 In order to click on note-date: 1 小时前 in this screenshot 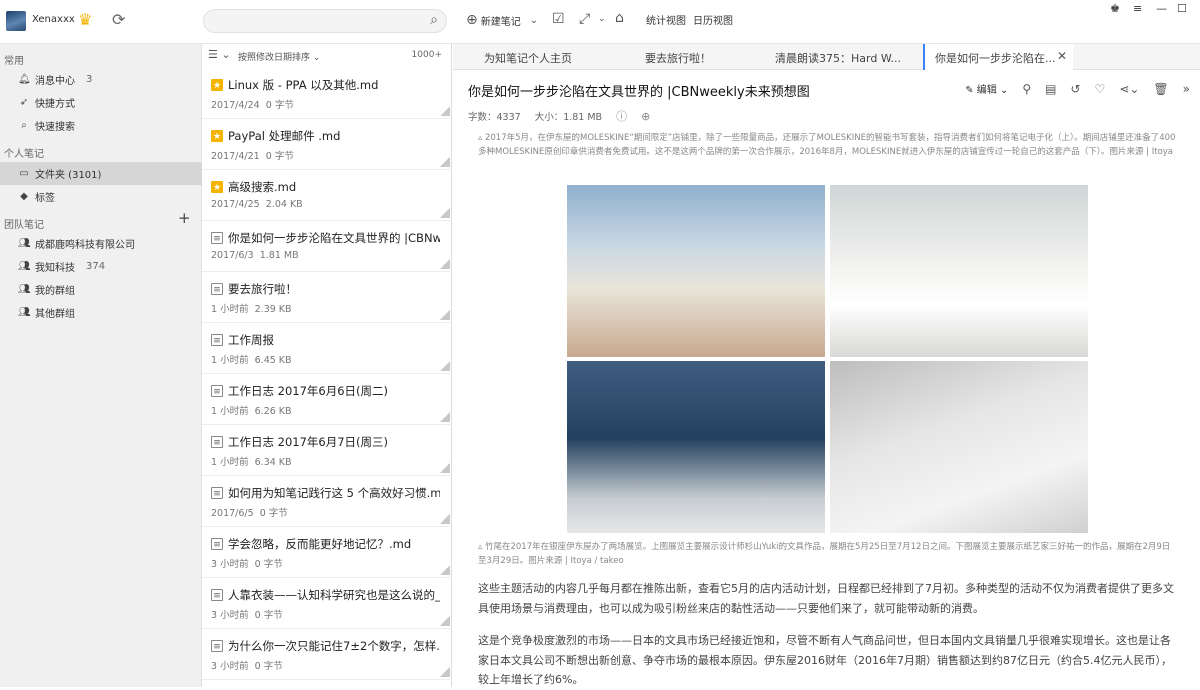, I will do `click(230, 462)`.